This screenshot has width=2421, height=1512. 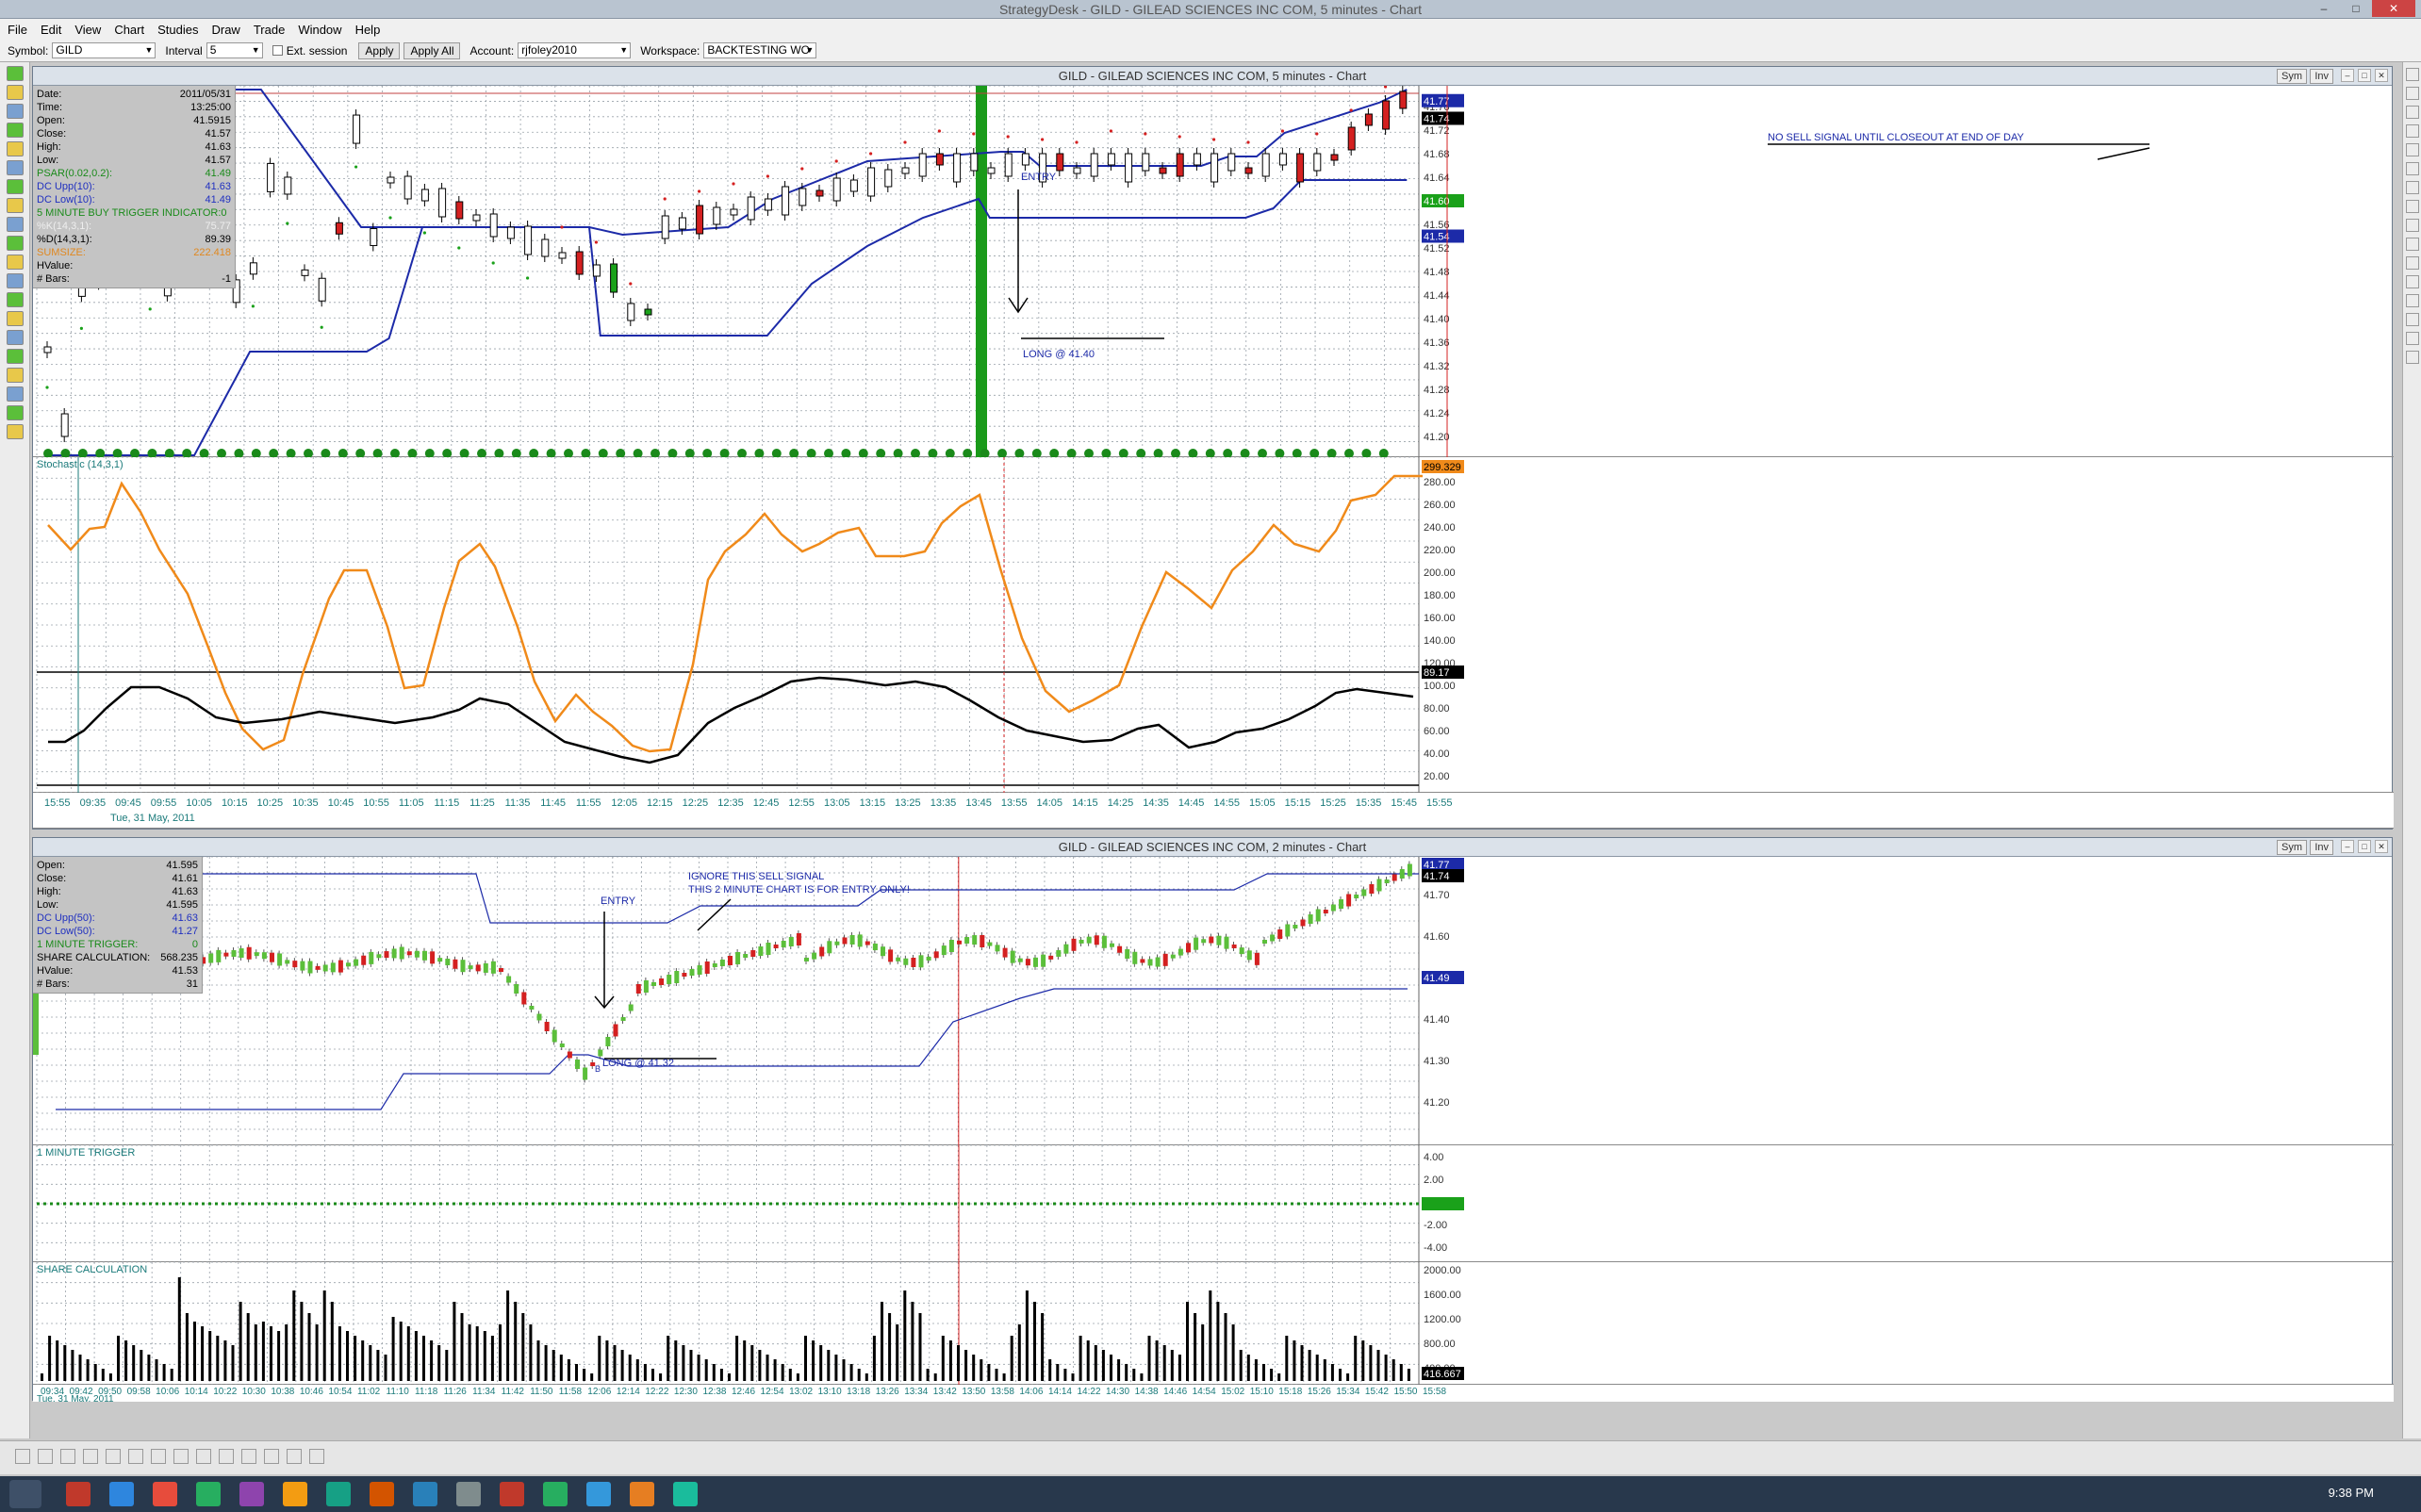 What do you see at coordinates (16, 149) in the screenshot?
I see `trendline-icon` at bounding box center [16, 149].